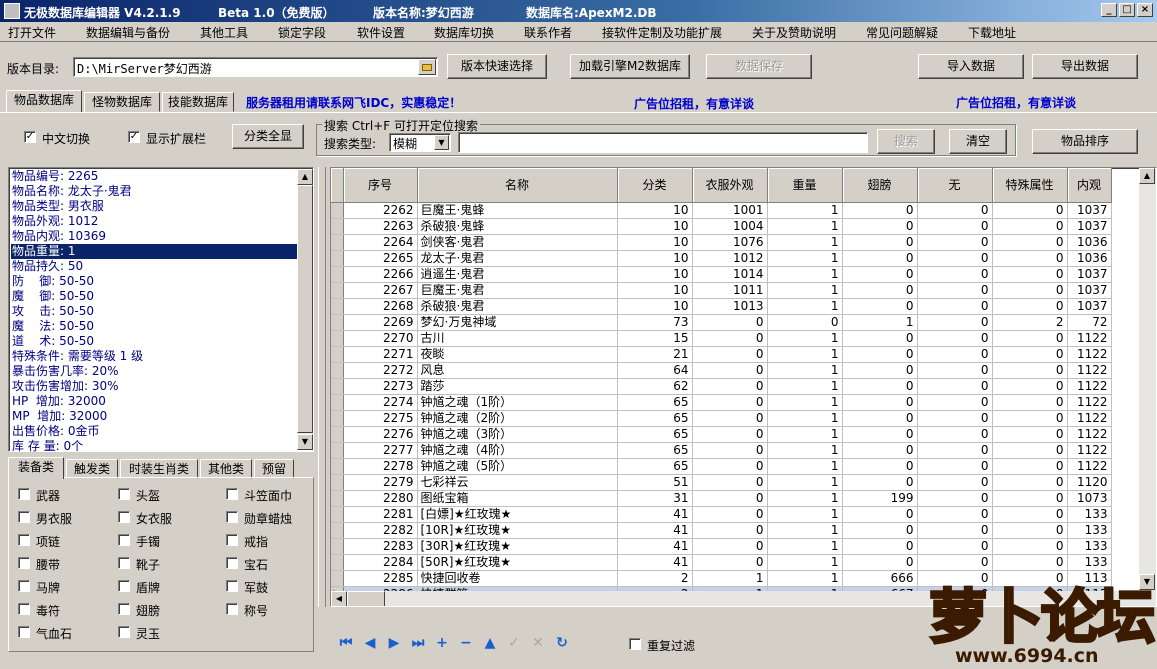  I want to click on table-cell: 2284, so click(380, 562).